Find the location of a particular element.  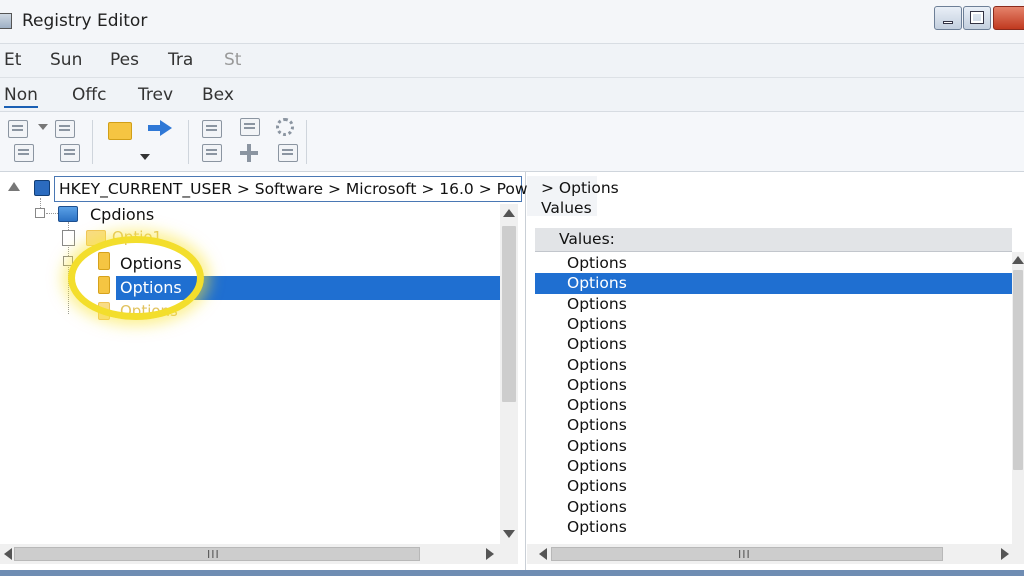

values-vertical-scrollbar is located at coordinates (1018, 402).